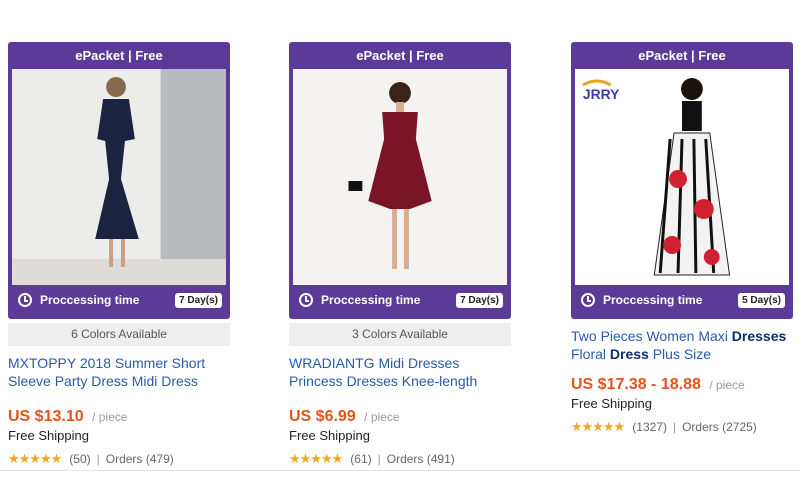 This screenshot has width=800, height=500. Describe the element at coordinates (374, 363) in the screenshot. I see `title-line: WRADIANTG Midi Dresses` at that location.